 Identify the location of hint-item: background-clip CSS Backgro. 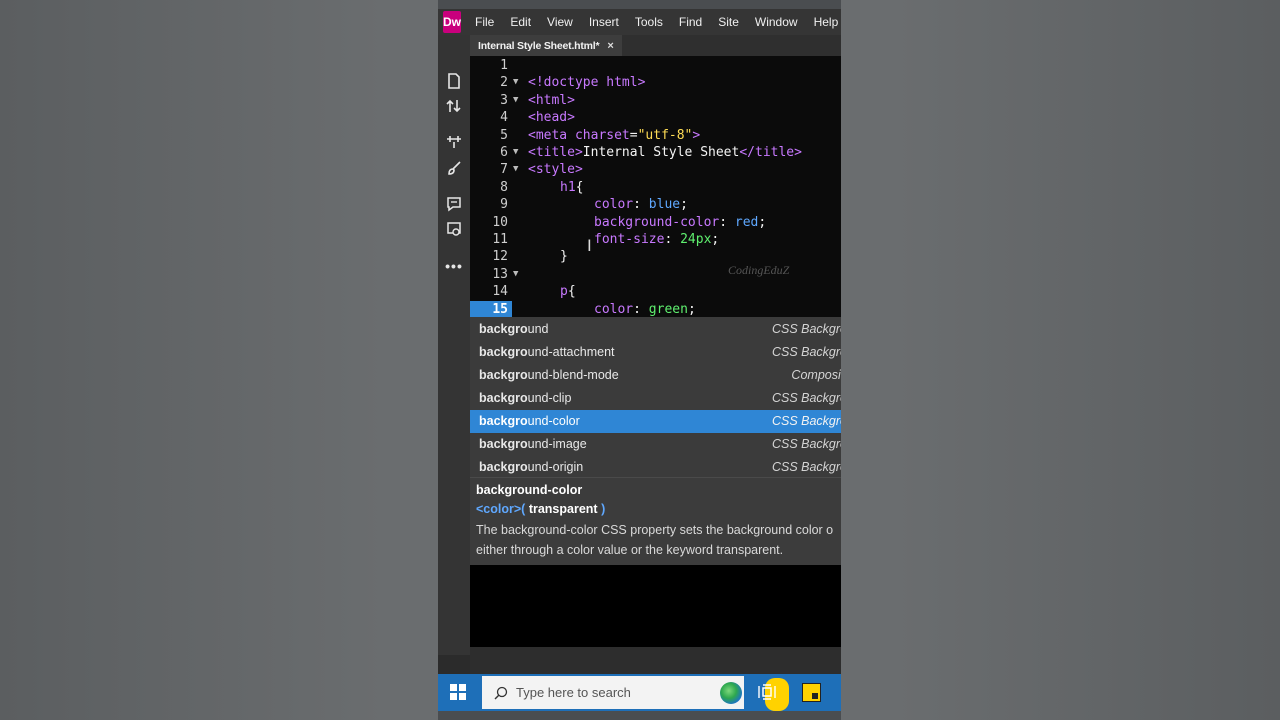
(655, 398).